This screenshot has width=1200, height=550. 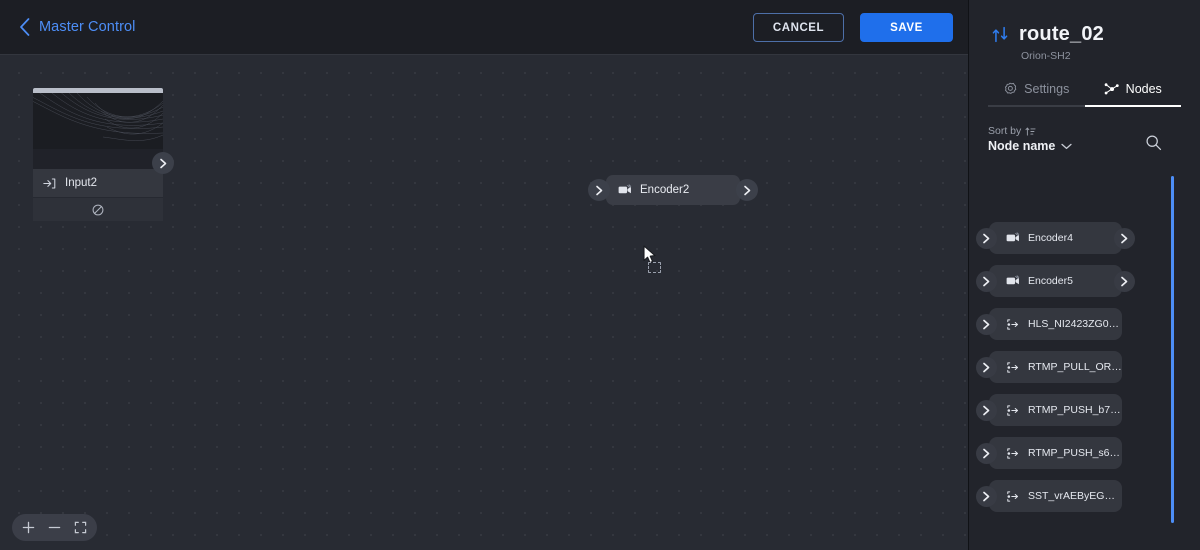 I want to click on eye-off-icon, so click(x=98, y=210).